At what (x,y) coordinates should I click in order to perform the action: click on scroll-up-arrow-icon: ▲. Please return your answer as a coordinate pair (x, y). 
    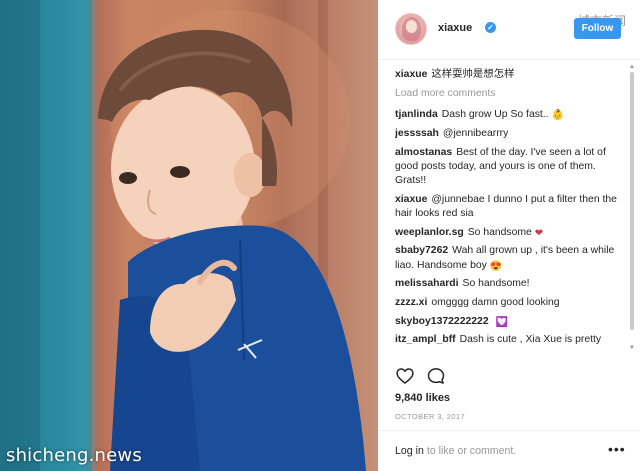
    Looking at the image, I should click on (632, 67).